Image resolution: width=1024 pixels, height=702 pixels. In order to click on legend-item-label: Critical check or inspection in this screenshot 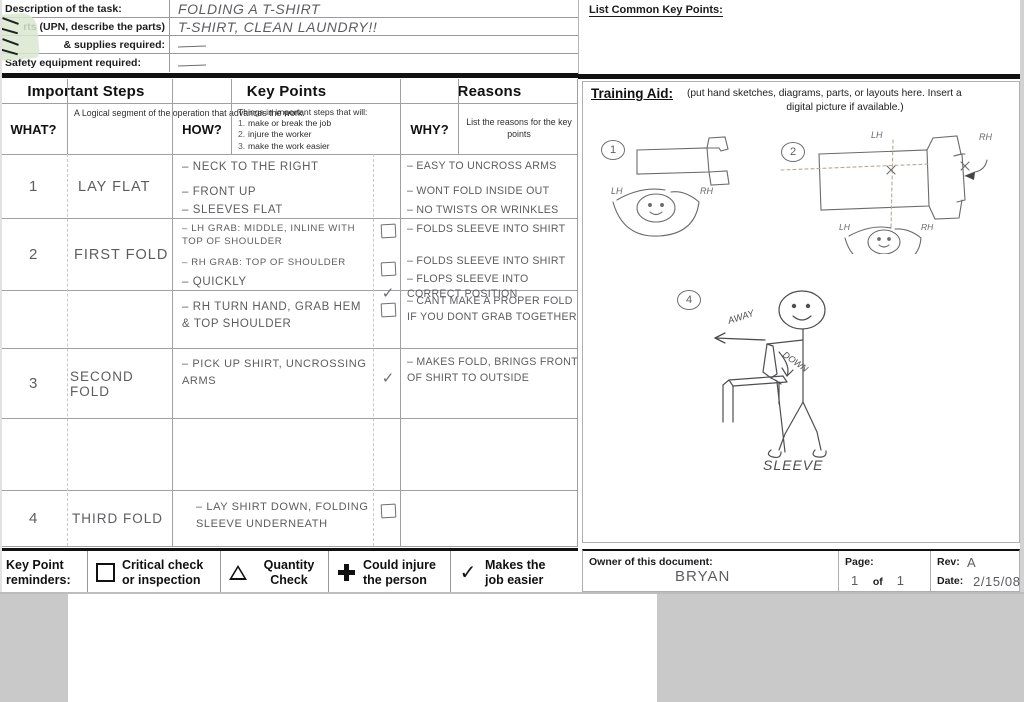, I will do `click(163, 572)`.